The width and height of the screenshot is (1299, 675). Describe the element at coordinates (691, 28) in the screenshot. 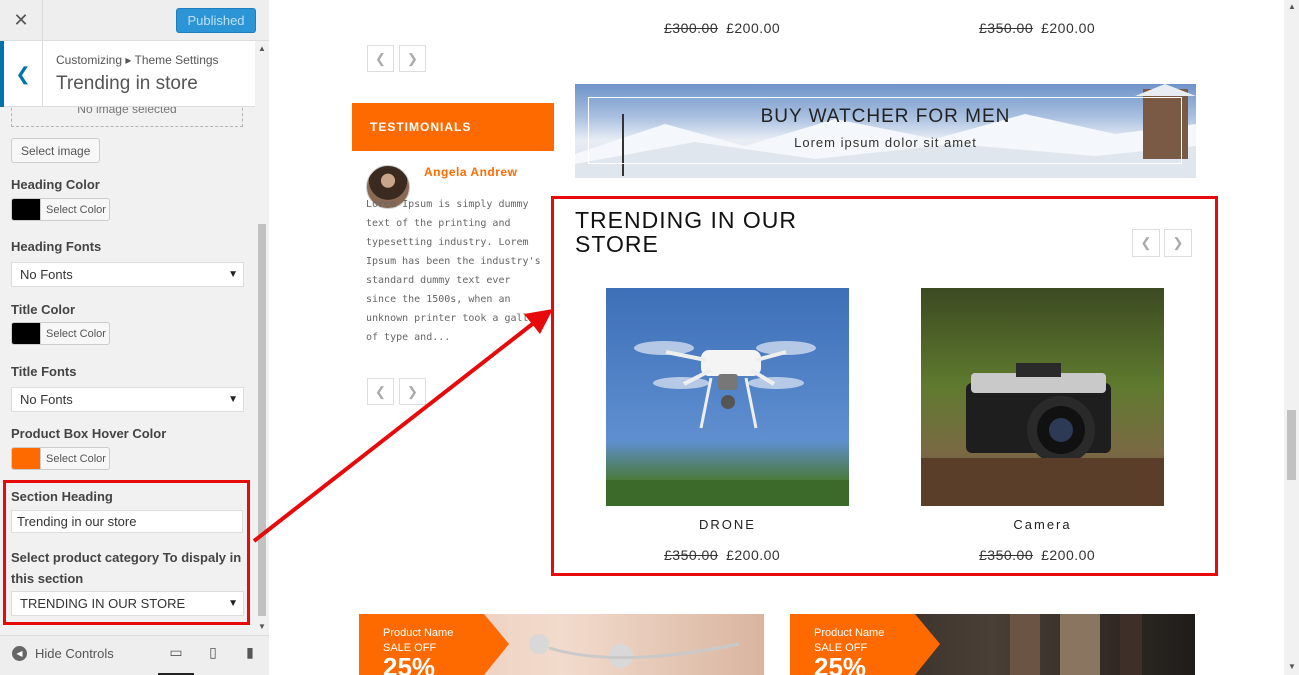

I see `old-price: £300.00` at that location.